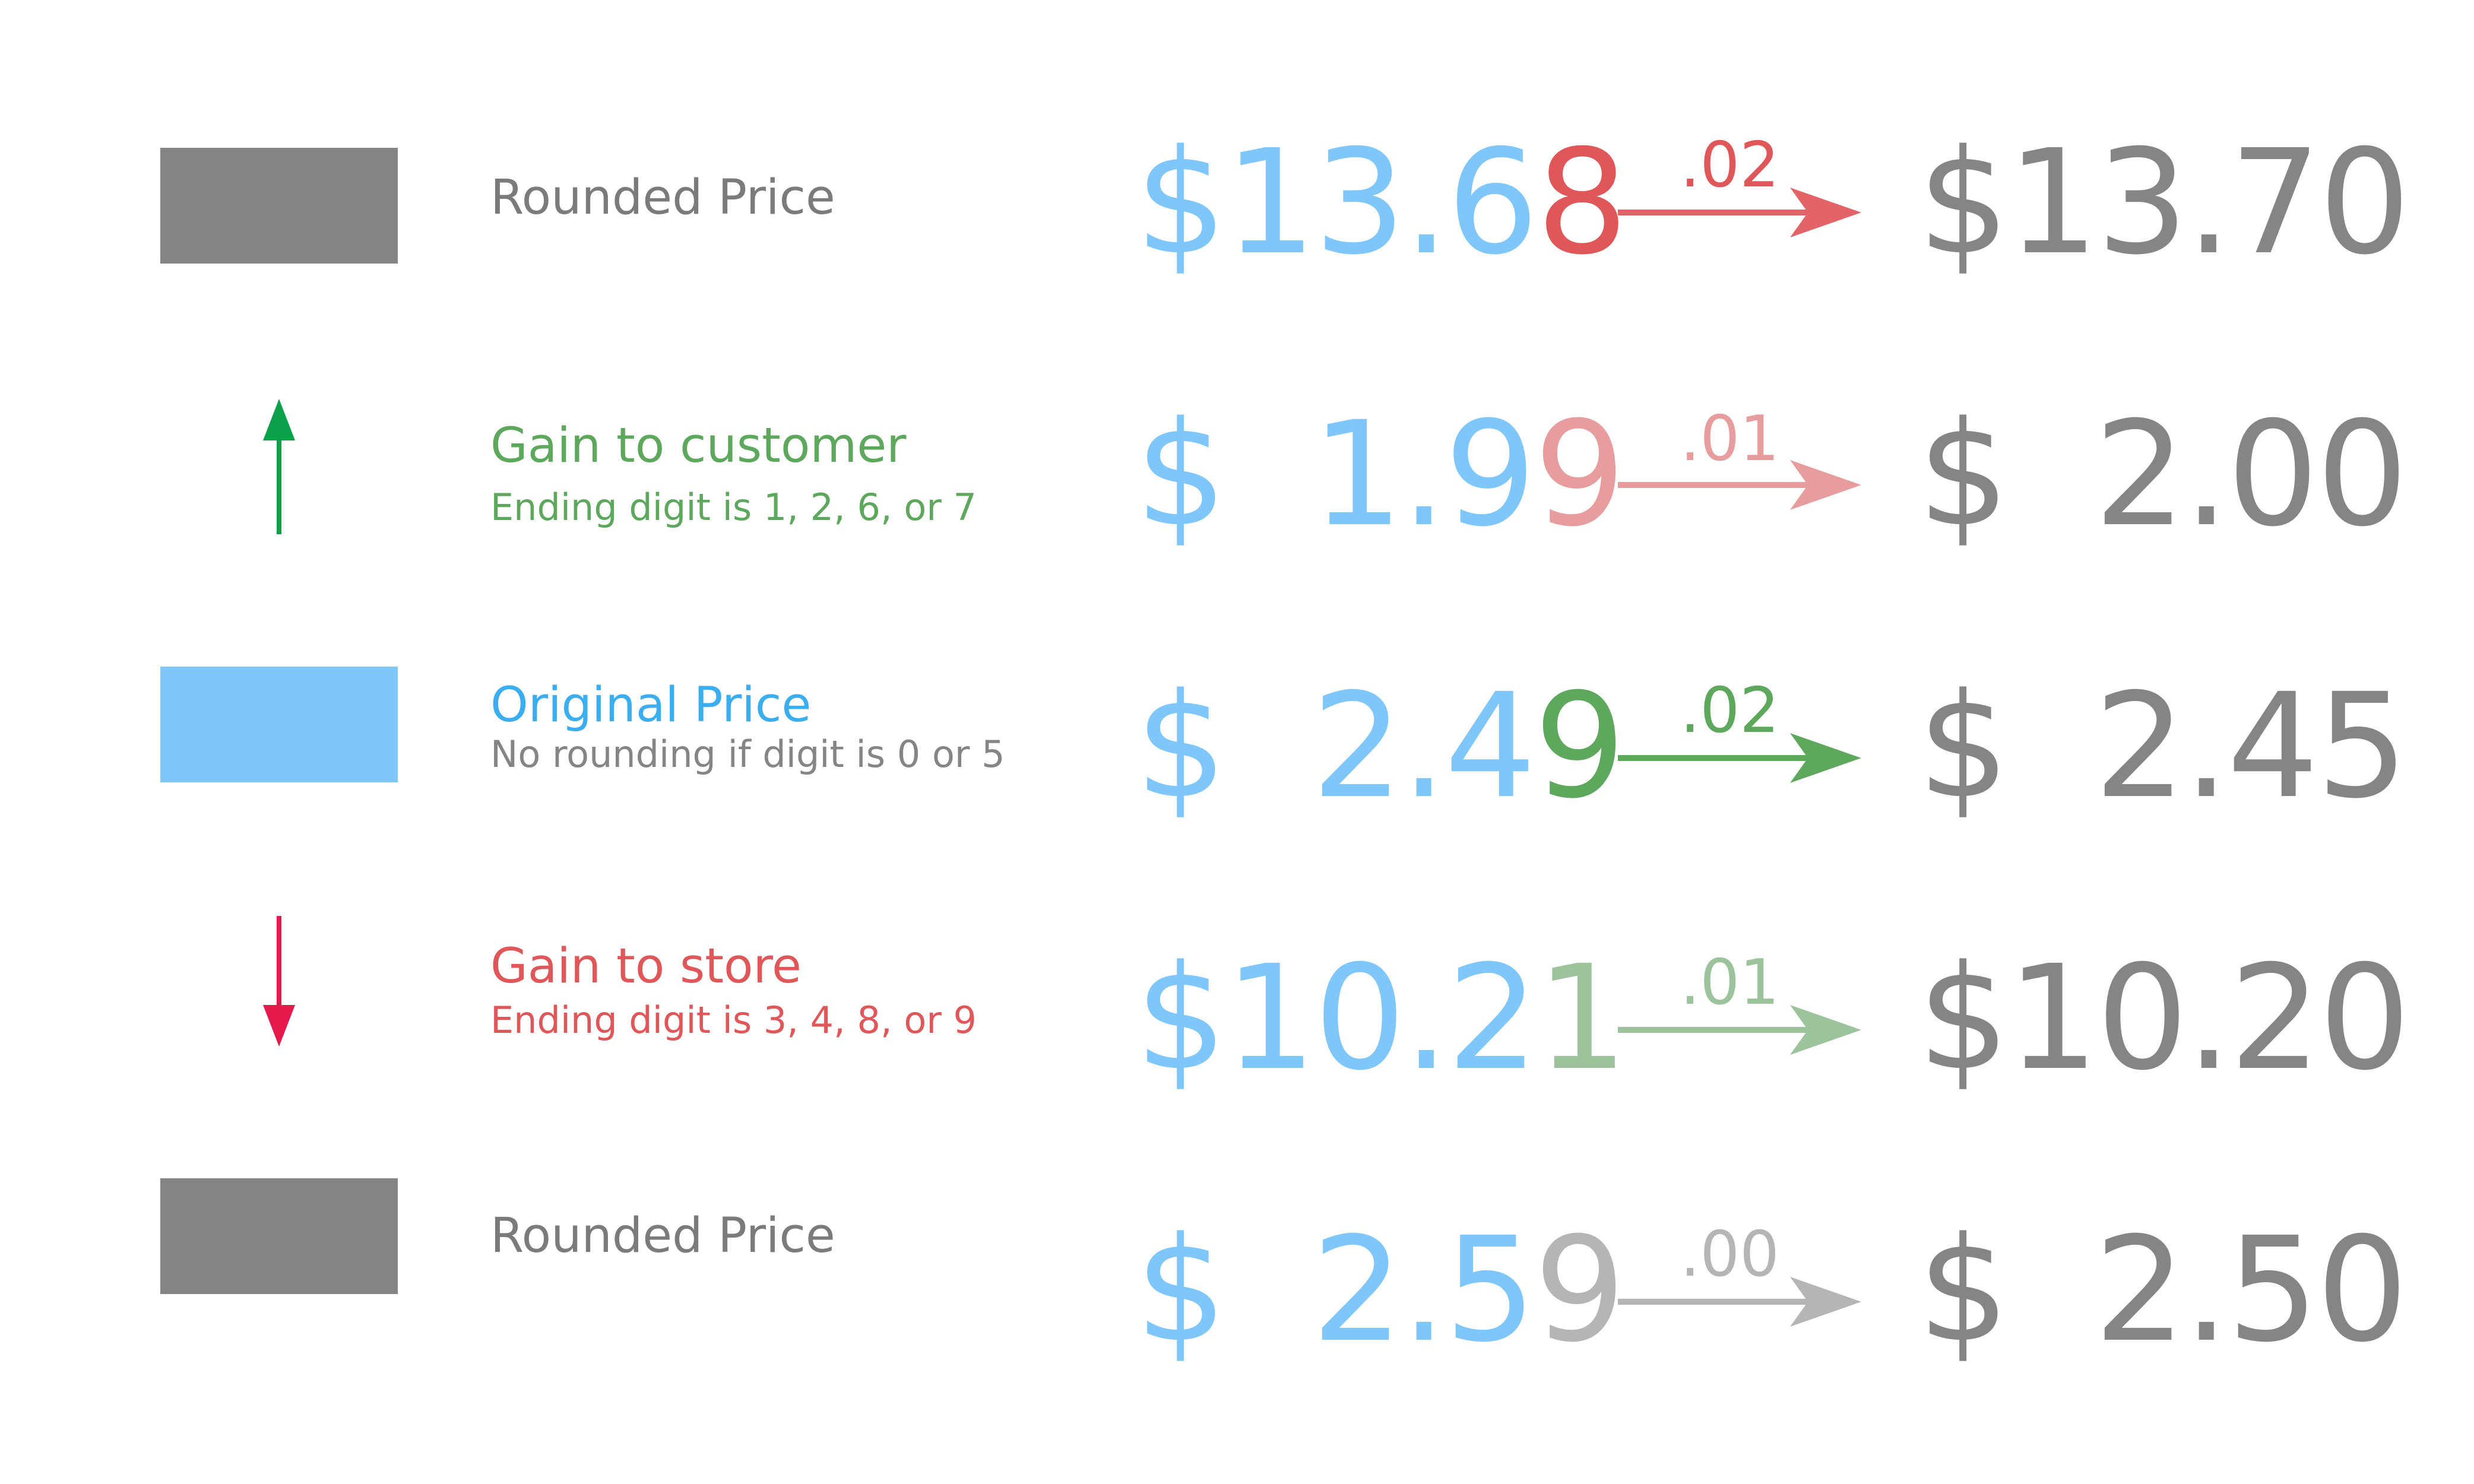  Describe the element at coordinates (1337, 203) in the screenshot. I see `original-price-leading: $13.6` at that location.